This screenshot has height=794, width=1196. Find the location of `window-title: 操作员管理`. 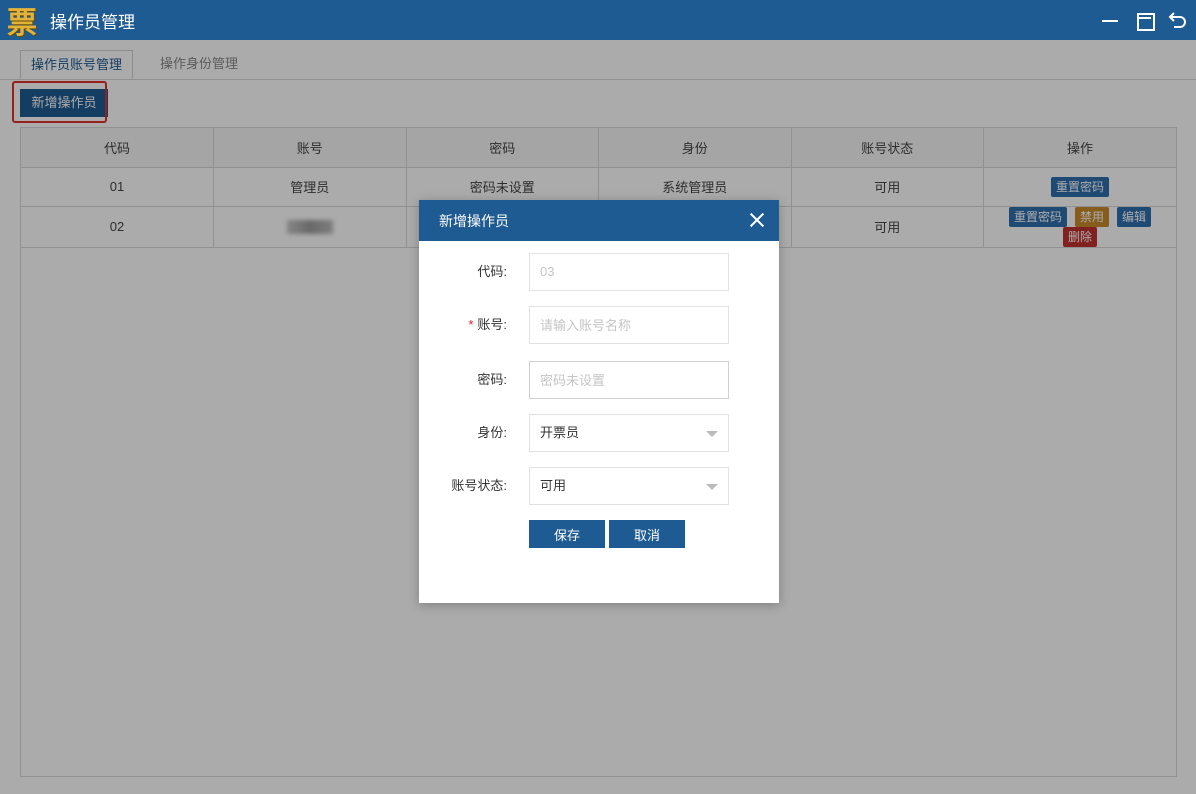

window-title: 操作员管理 is located at coordinates (92, 20).